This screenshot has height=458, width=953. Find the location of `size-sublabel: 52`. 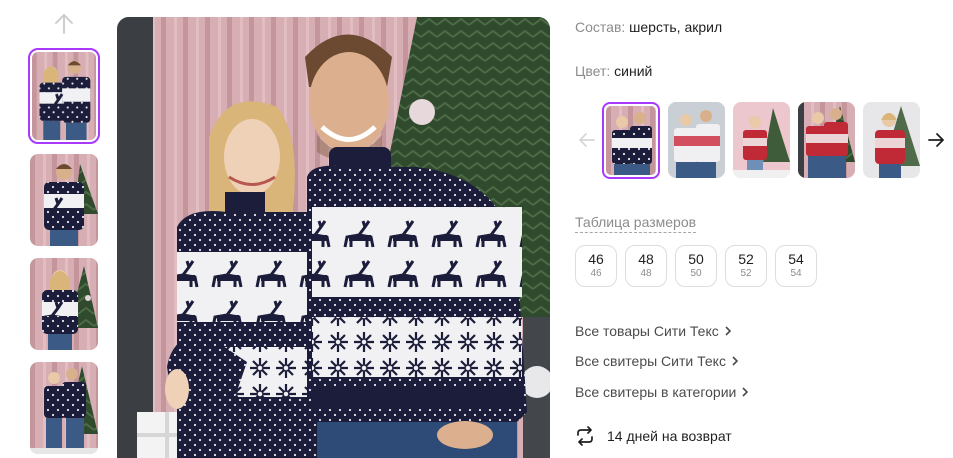

size-sublabel: 52 is located at coordinates (746, 273).